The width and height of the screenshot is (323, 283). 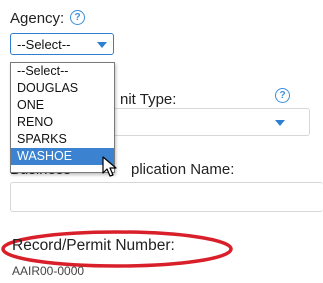 I want to click on agency-select: --Select--, so click(x=62, y=44).